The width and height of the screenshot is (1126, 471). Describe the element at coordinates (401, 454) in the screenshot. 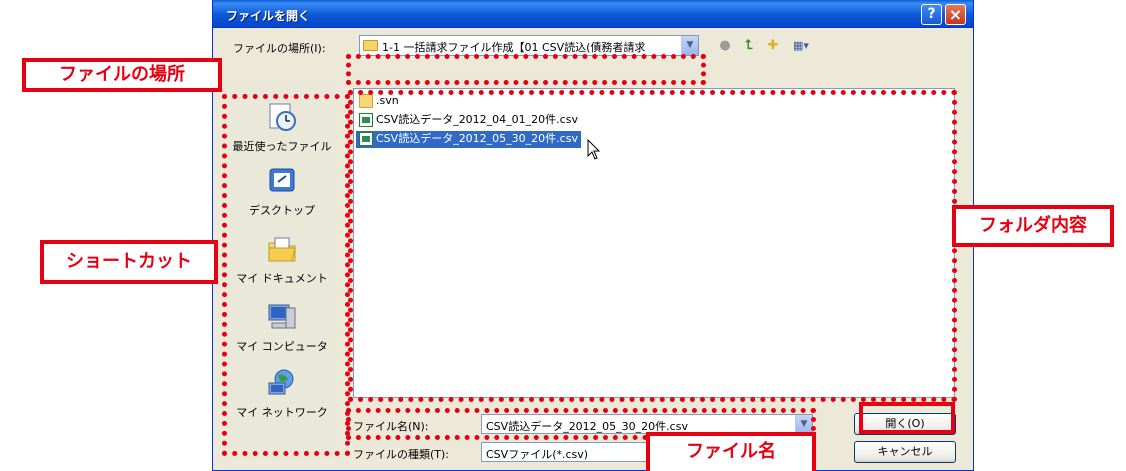

I see `file-type-label: ファイルの種類(T):` at that location.